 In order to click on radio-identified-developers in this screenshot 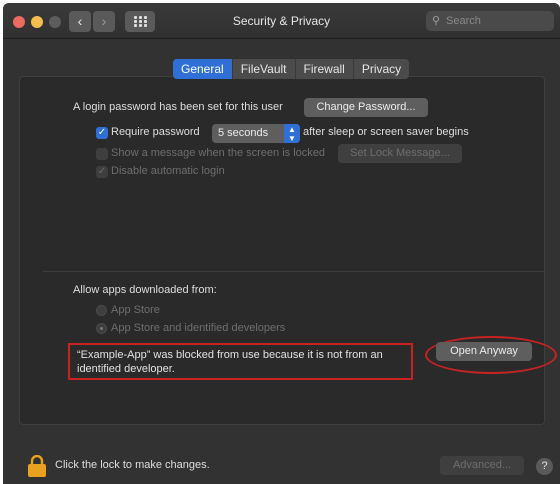, I will do `click(101, 328)`.